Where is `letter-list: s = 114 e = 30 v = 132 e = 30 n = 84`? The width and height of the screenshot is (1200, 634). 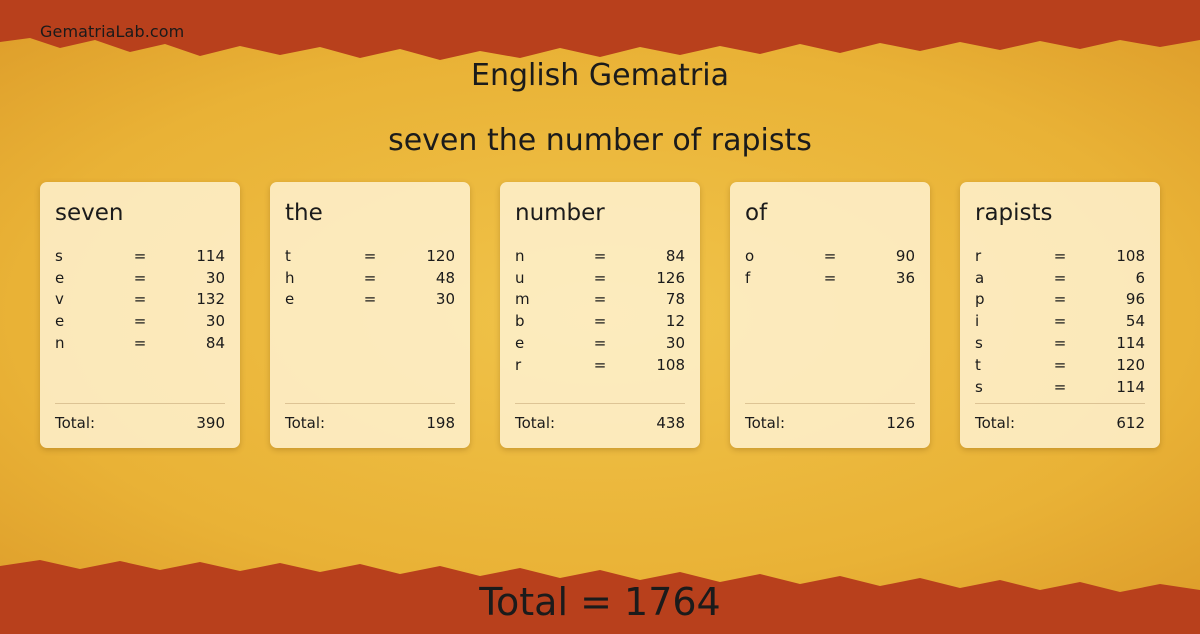 letter-list: s = 114 e = 30 v = 132 e = 30 n = 84 is located at coordinates (140, 299).